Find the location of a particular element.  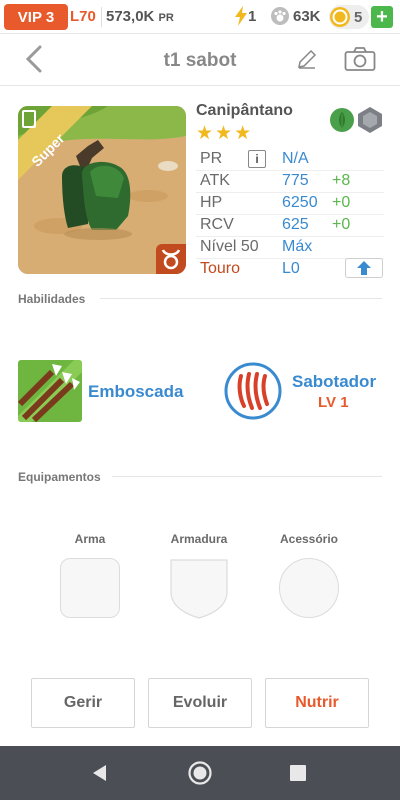

recents-square-icon is located at coordinates (298, 773).